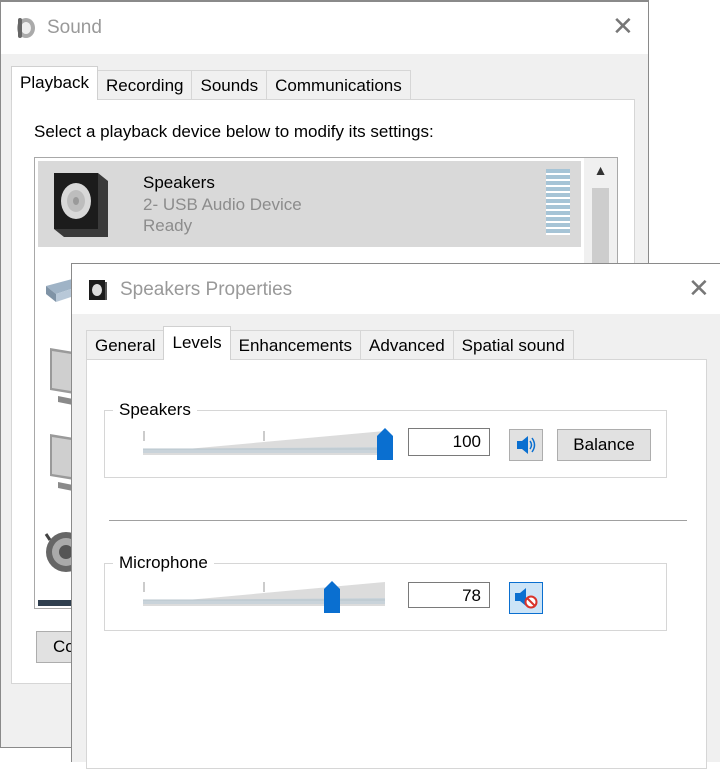 The width and height of the screenshot is (720, 769). What do you see at coordinates (338, 85) in the screenshot?
I see `tab-communications: Communications` at bounding box center [338, 85].